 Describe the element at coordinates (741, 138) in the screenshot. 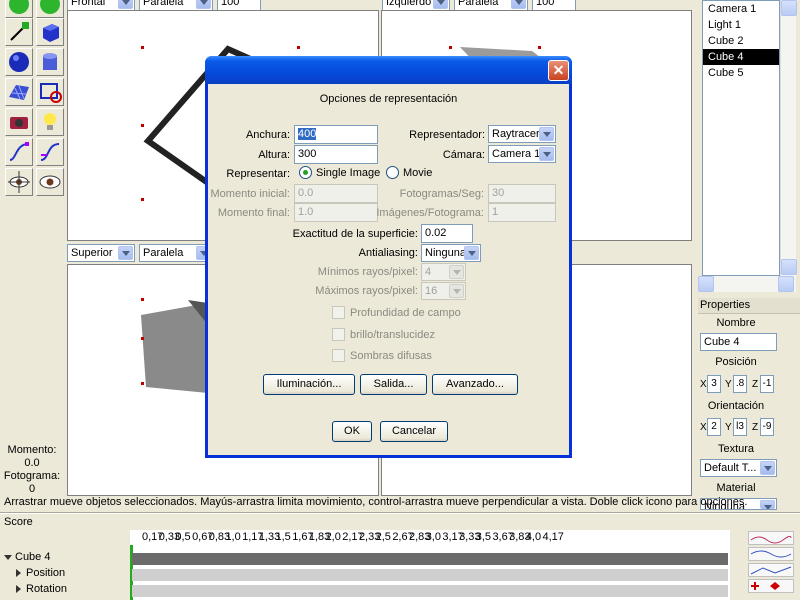

I see `scene-object-list: Camera 1 Light 1 Cube 2 Cube 4 Cube 5` at that location.